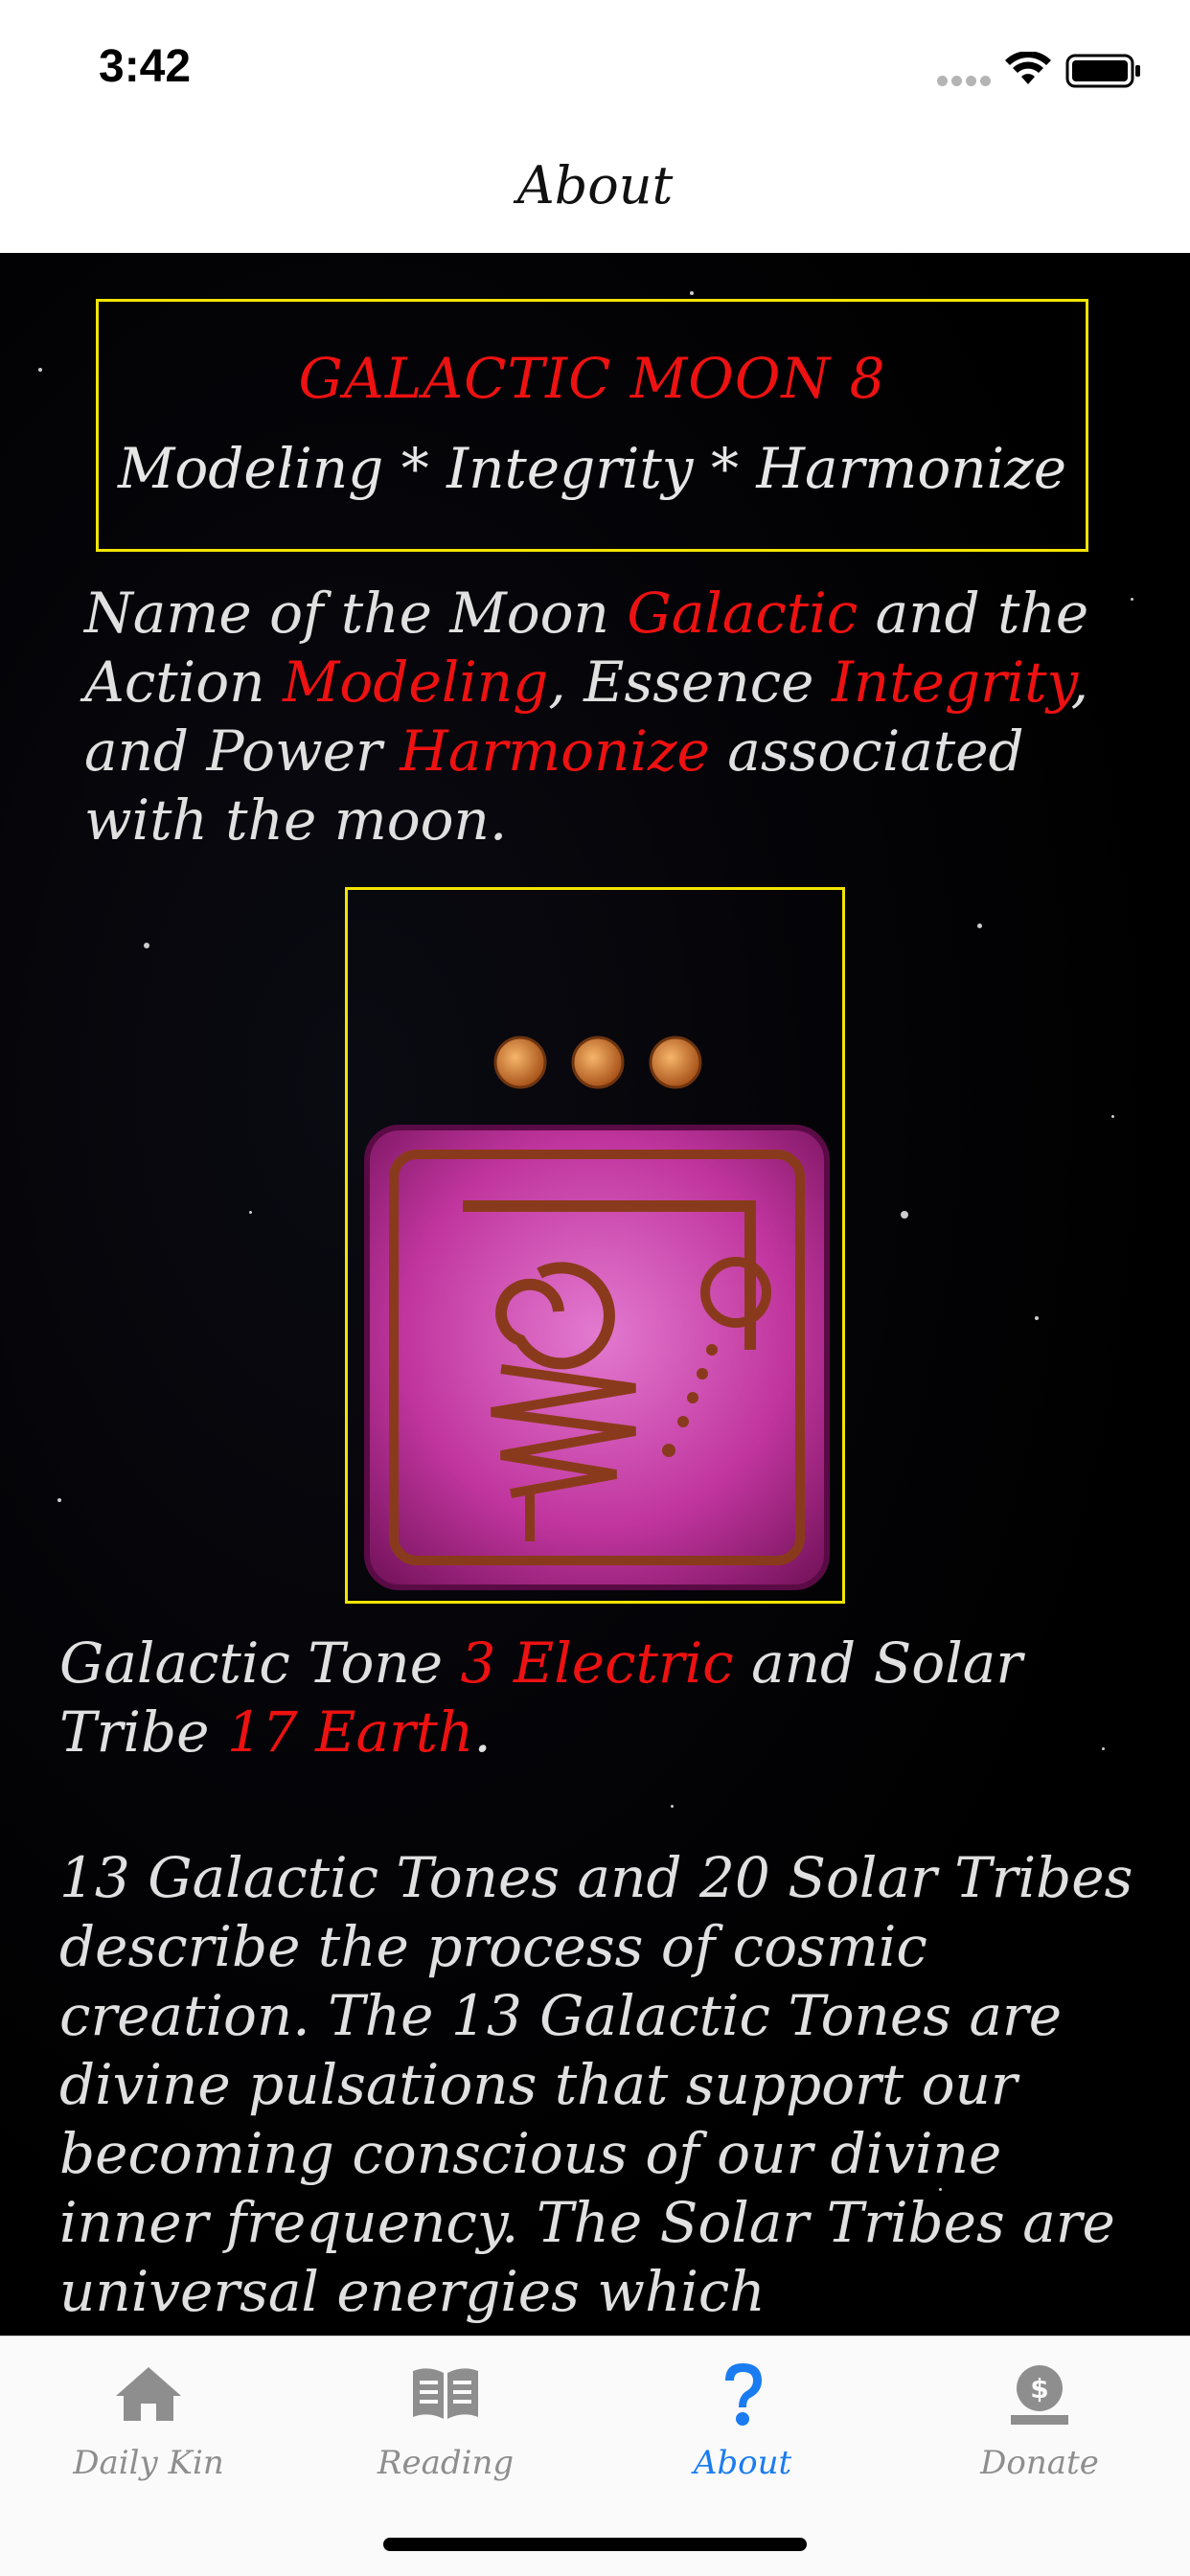 Image resolution: width=1190 pixels, height=2576 pixels. I want to click on tab-about: About, so click(743, 2419).